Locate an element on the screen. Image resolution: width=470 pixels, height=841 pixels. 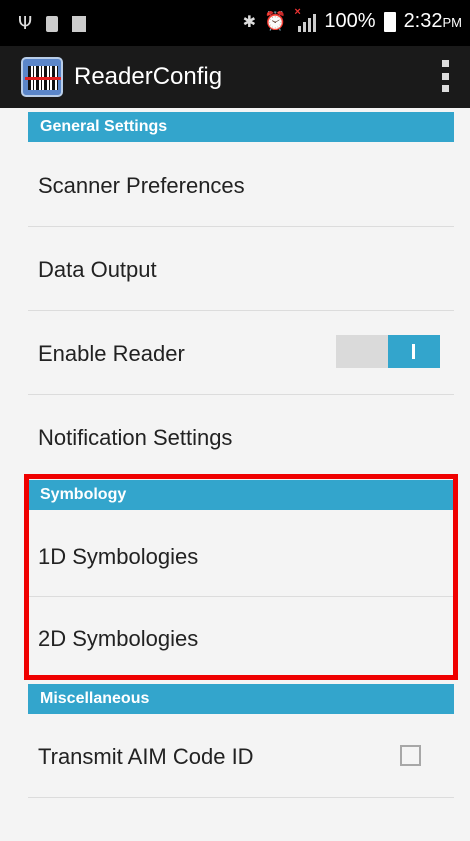
1d-symbologies-item: 1D Symbologies is located at coordinates (118, 557).